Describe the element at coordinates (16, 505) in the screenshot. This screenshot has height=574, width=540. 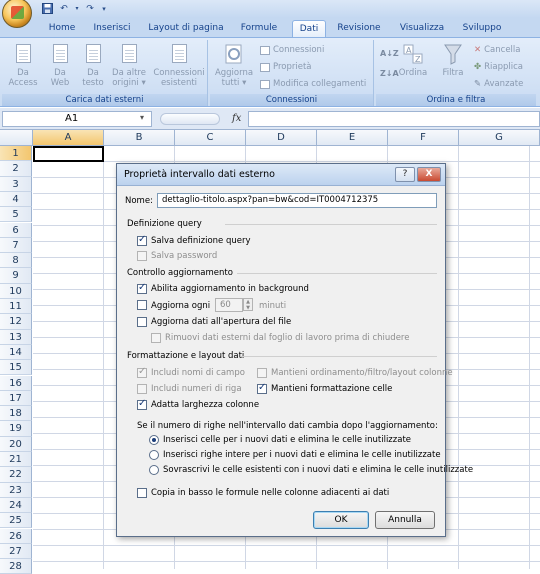
I see `row-header: 24` at that location.